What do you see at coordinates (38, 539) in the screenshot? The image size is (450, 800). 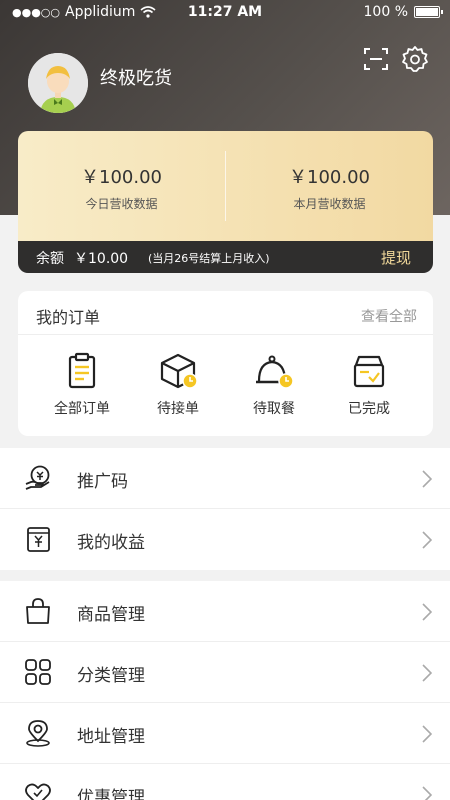 I see `earnings-icon` at bounding box center [38, 539].